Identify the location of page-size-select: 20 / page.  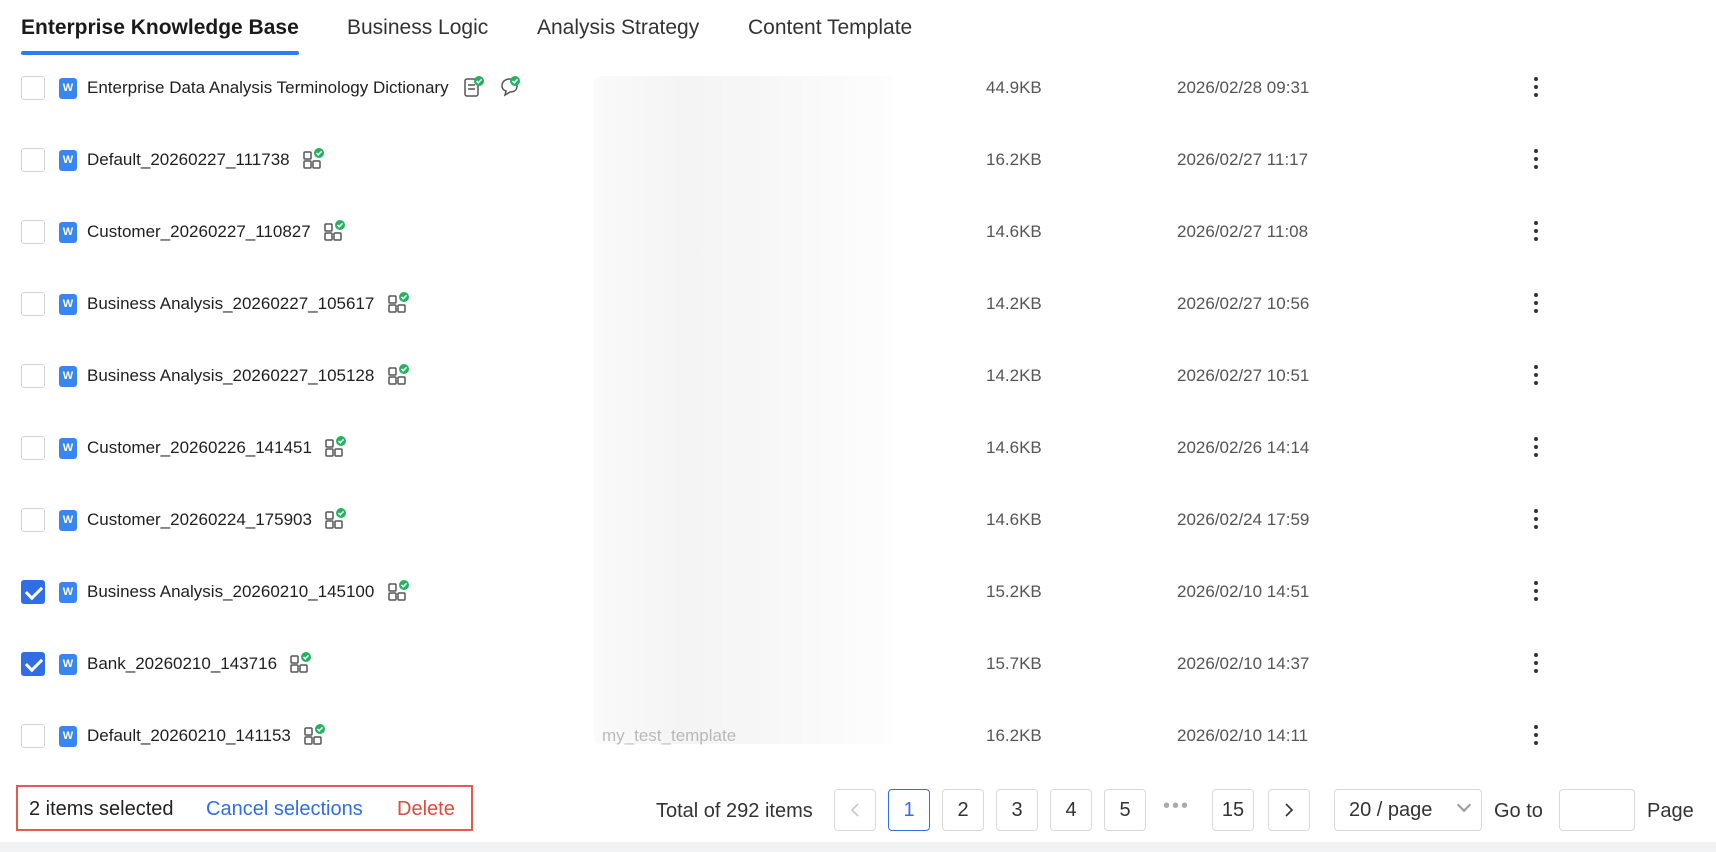
(1408, 810).